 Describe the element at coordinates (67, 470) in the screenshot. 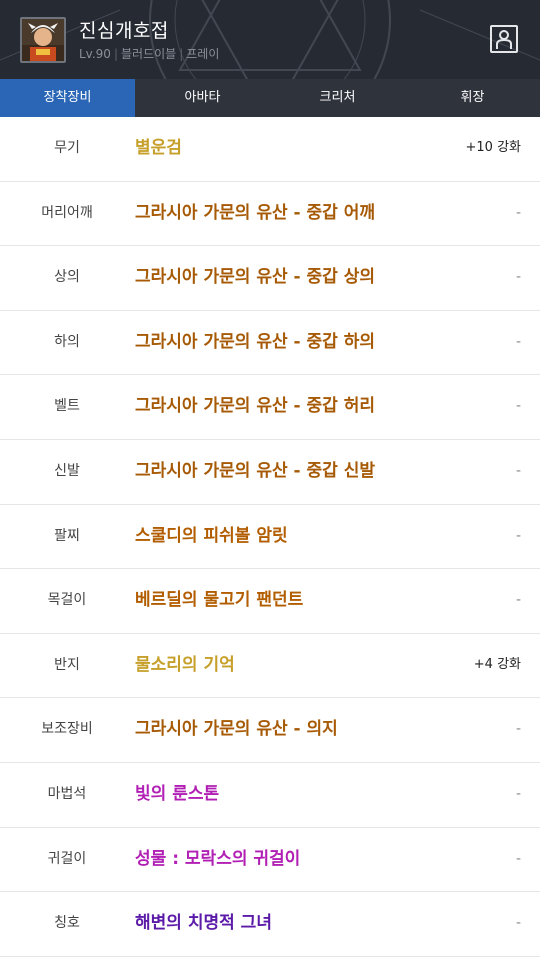

I see `slot-label: 신발` at that location.